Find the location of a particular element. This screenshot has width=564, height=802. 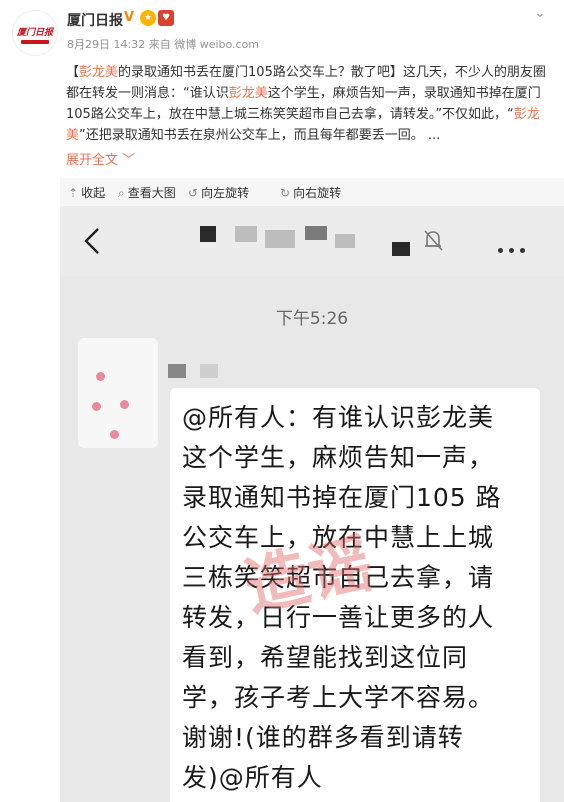

rotate-right-button: ↻ 向右旋转 is located at coordinates (310, 192).